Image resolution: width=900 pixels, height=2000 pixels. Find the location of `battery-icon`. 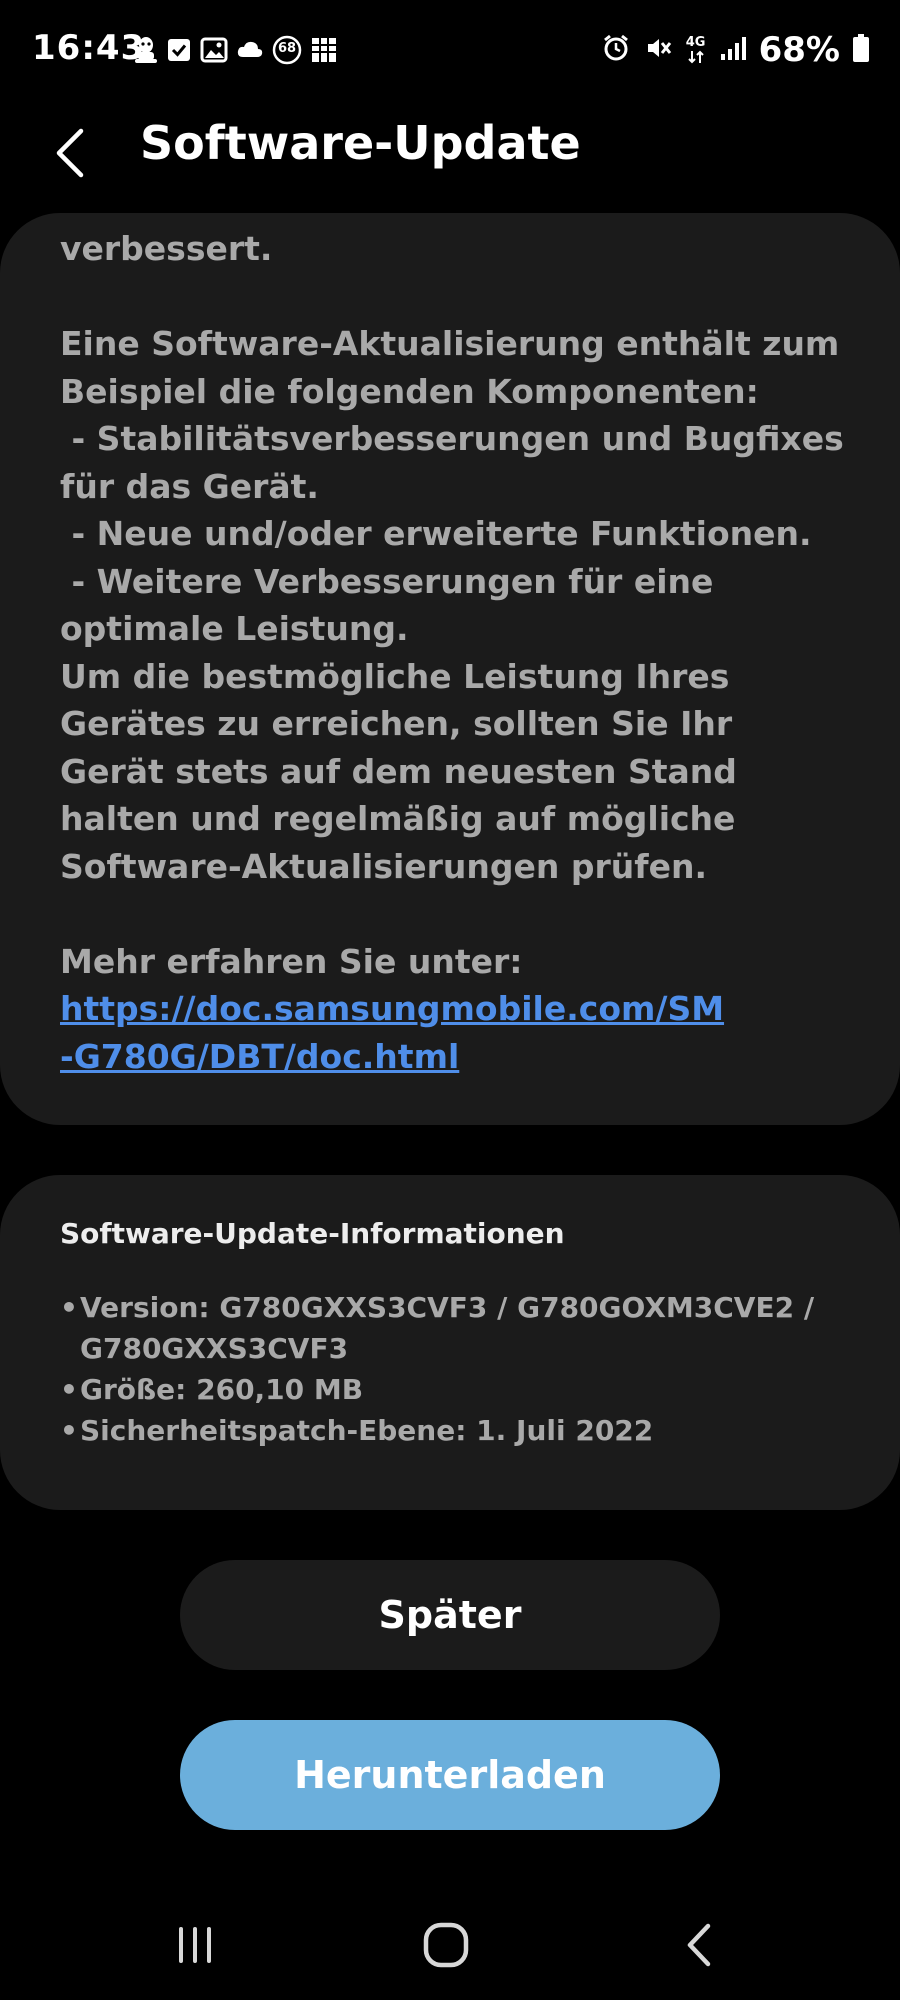

battery-icon is located at coordinates (861, 50).